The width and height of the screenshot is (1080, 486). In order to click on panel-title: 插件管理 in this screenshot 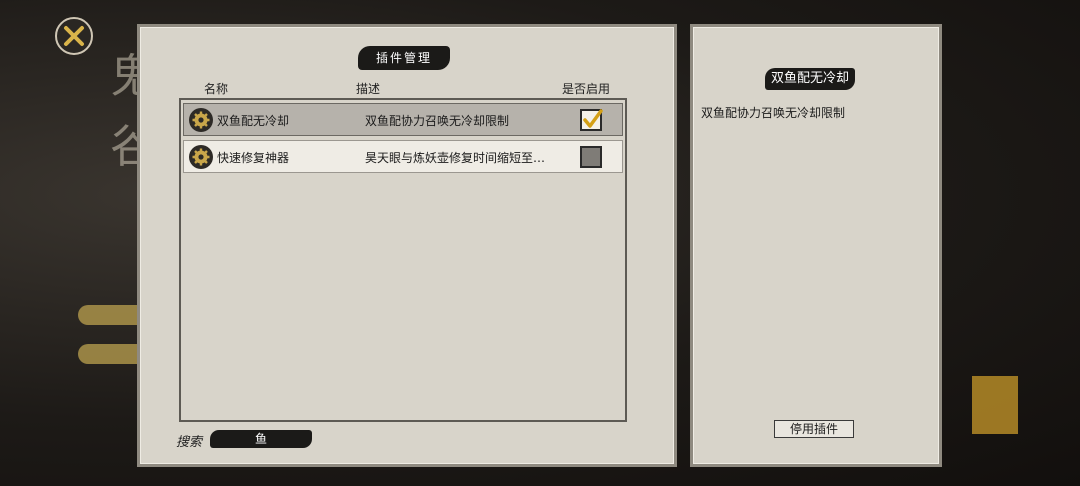, I will do `click(404, 58)`.